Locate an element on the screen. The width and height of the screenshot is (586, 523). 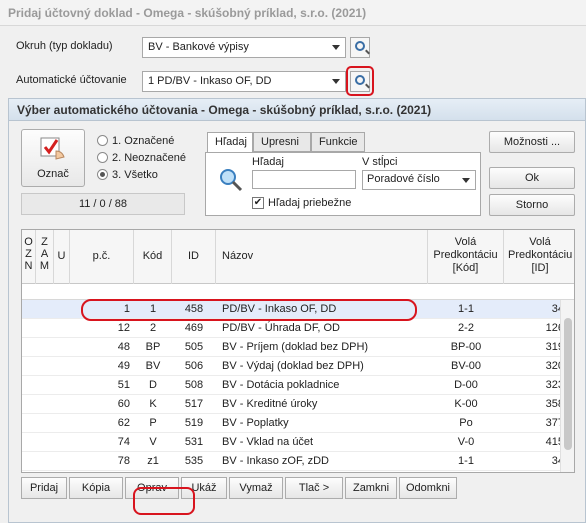
radio-marked-label: 1. Označené is located at coordinates (143, 141).